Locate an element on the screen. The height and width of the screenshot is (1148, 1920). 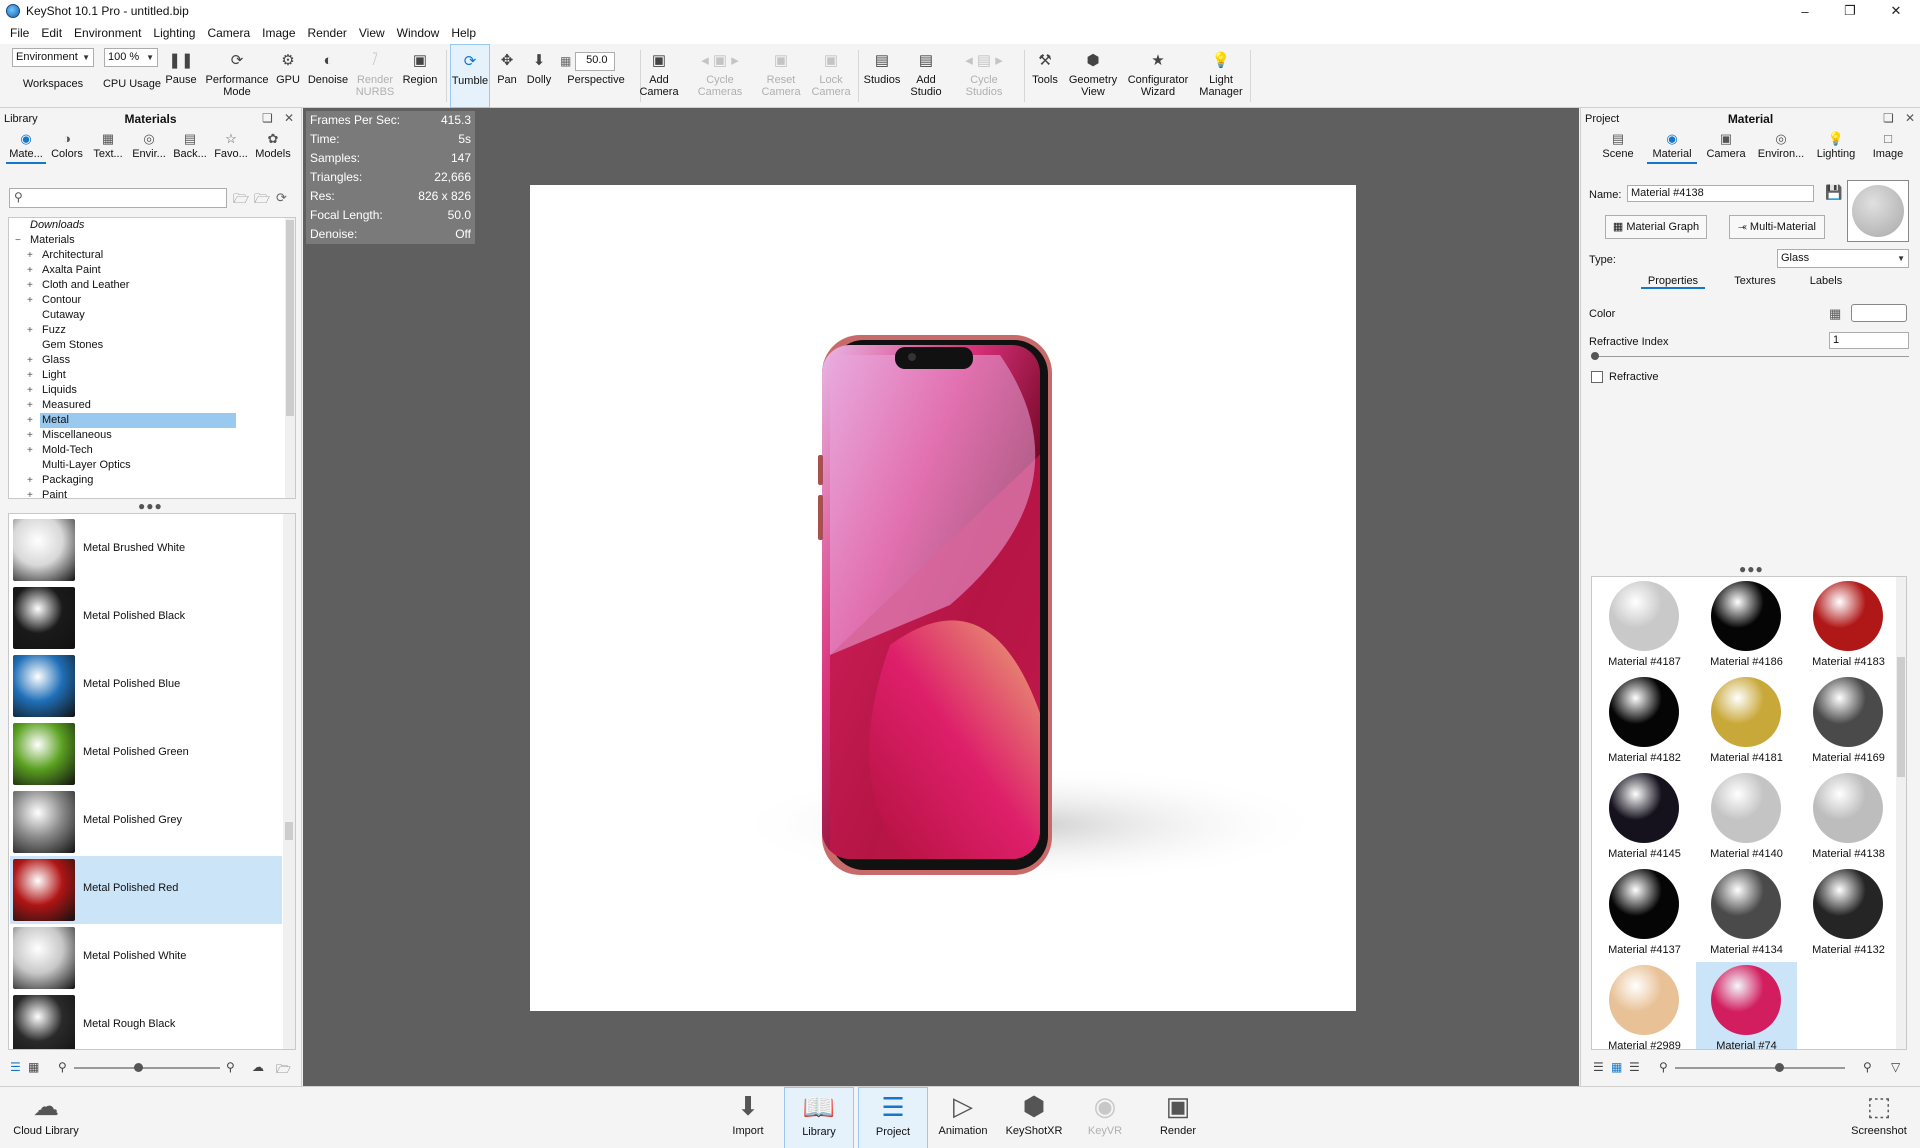
tree-item: + Architectural is located at coordinates (152, 255).